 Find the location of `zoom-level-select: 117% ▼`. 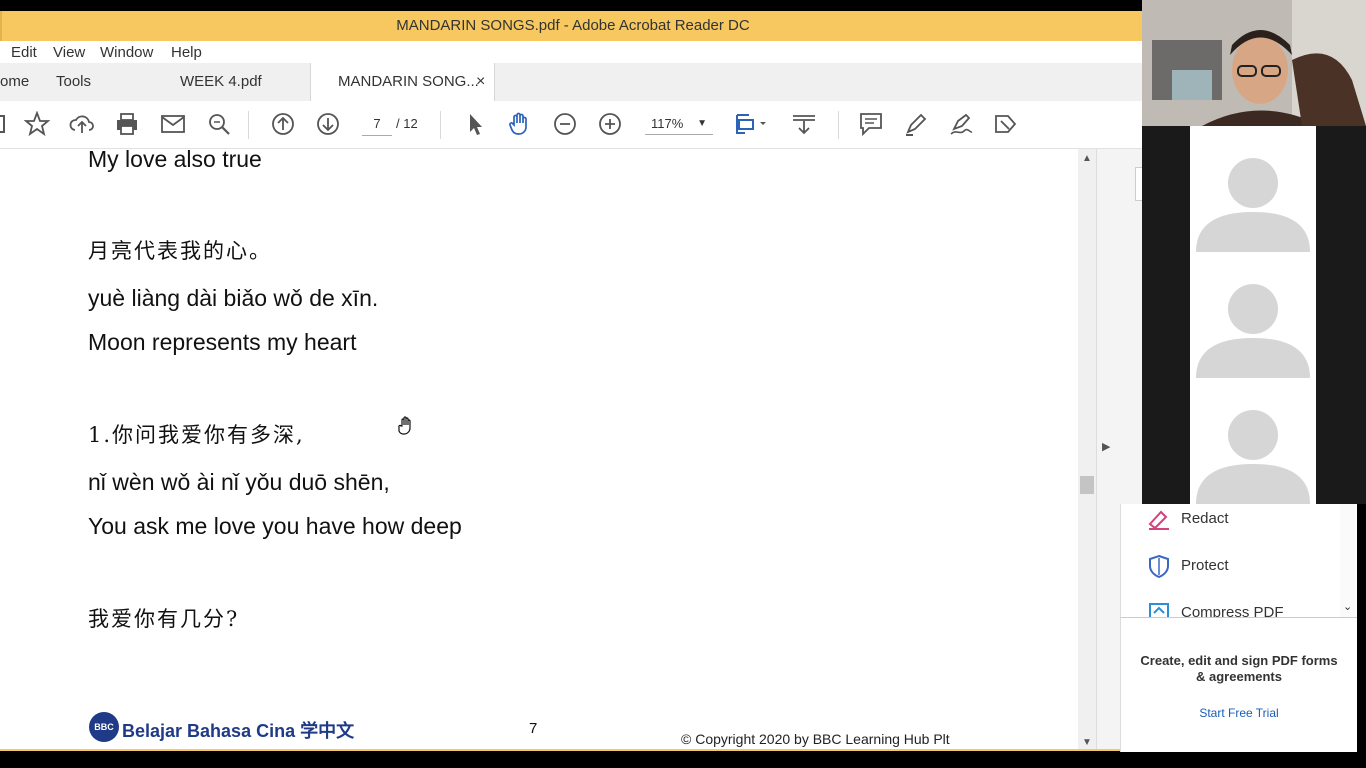

zoom-level-select: 117% ▼ is located at coordinates (679, 124).